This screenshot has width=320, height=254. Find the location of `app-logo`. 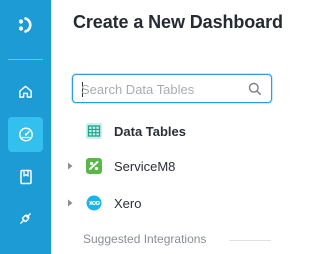

app-logo is located at coordinates (25, 25).